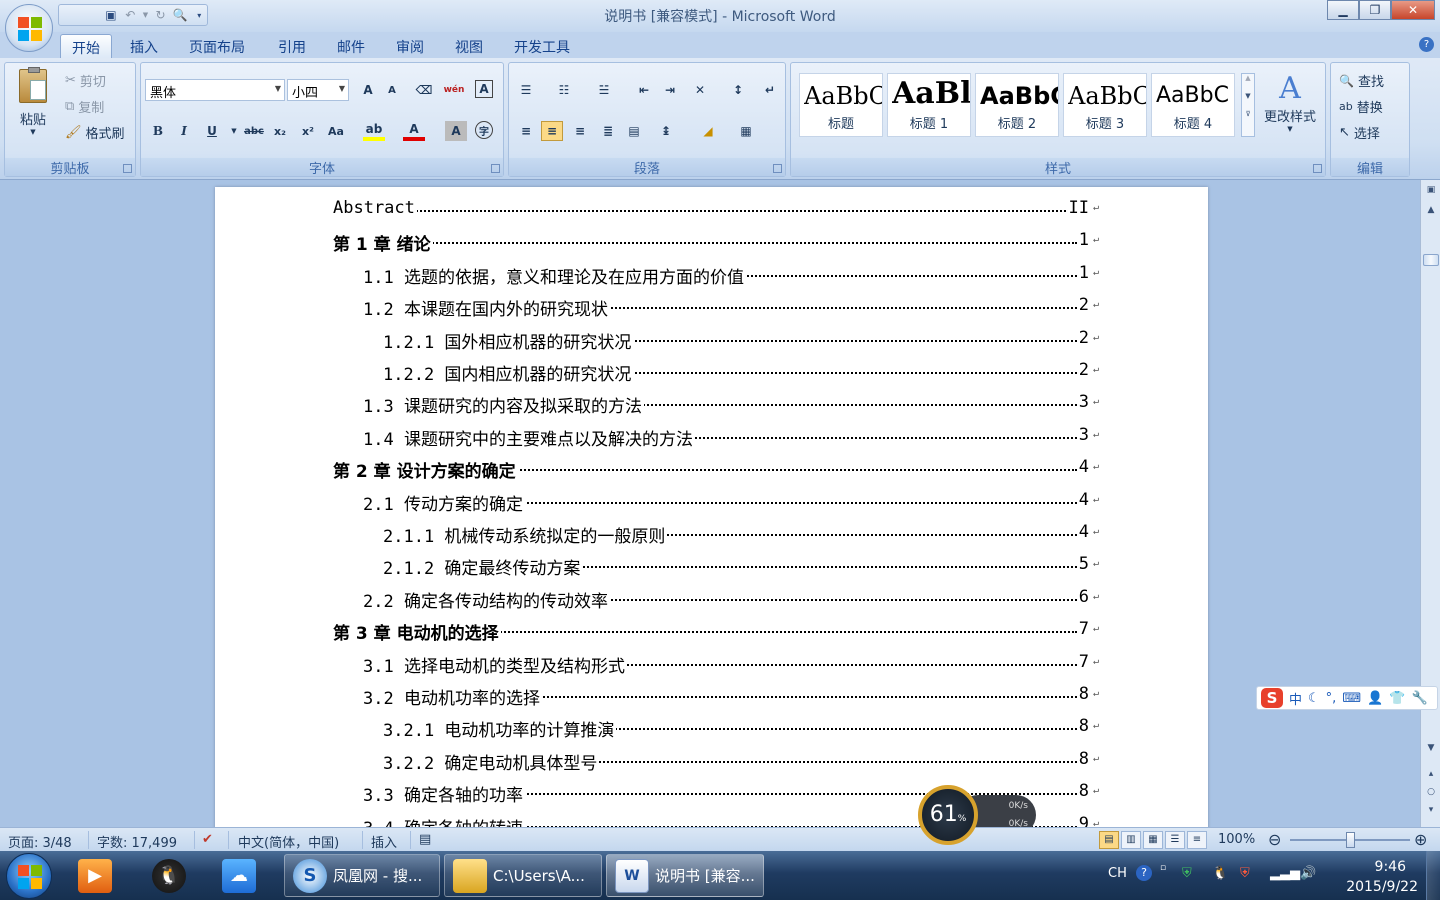 This screenshot has width=1440, height=900. I want to click on ime-toolbar: S 中 ☾ °, ⌨ 👤 👕 🔧, so click(1347, 698).